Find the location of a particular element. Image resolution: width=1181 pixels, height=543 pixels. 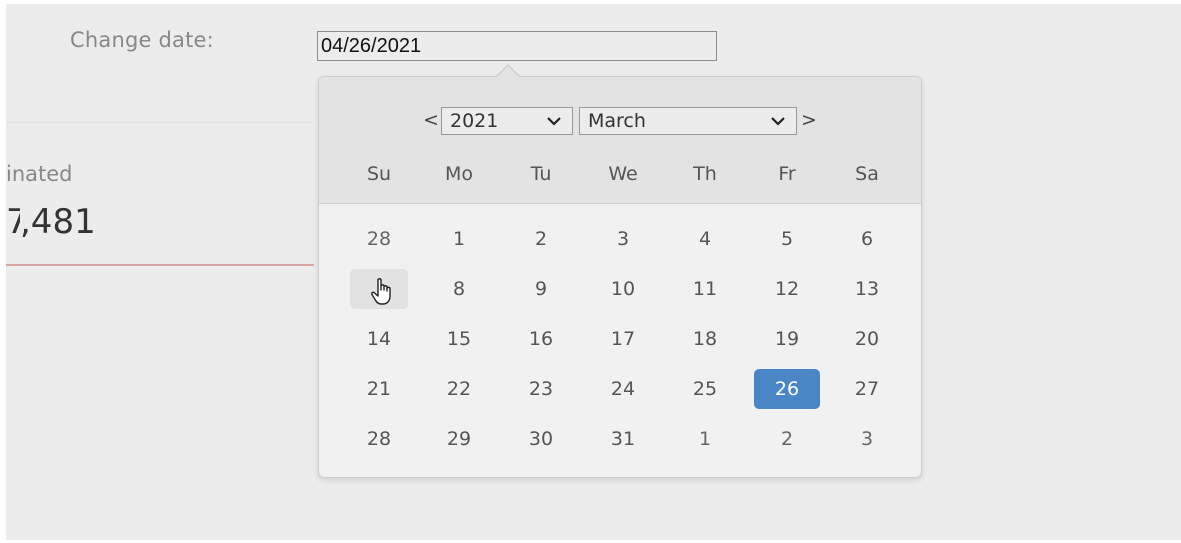

day-cell: 18 is located at coordinates (705, 339).